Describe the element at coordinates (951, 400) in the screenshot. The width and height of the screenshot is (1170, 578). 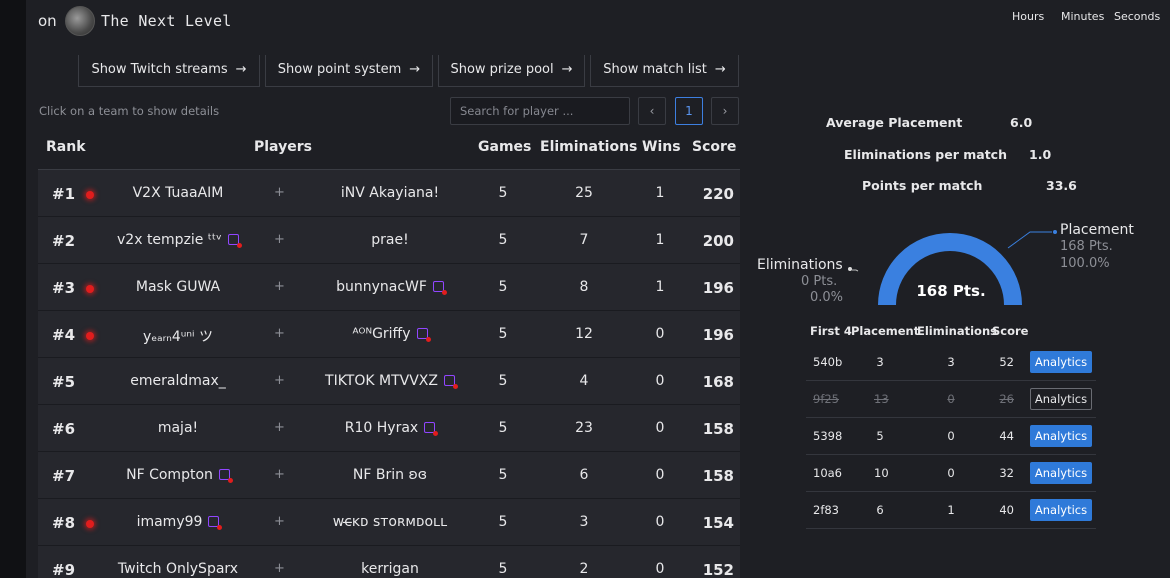
I see `match-row: 9f25 13 0 26 Analytics` at that location.